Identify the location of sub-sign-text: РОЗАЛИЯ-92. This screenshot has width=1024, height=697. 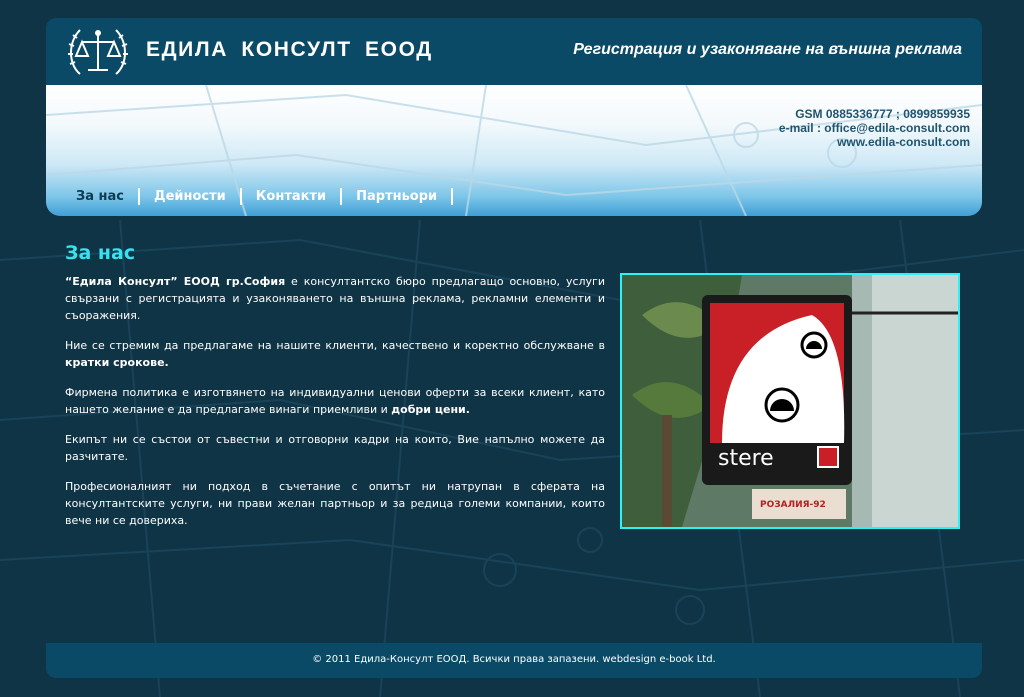
(793, 505).